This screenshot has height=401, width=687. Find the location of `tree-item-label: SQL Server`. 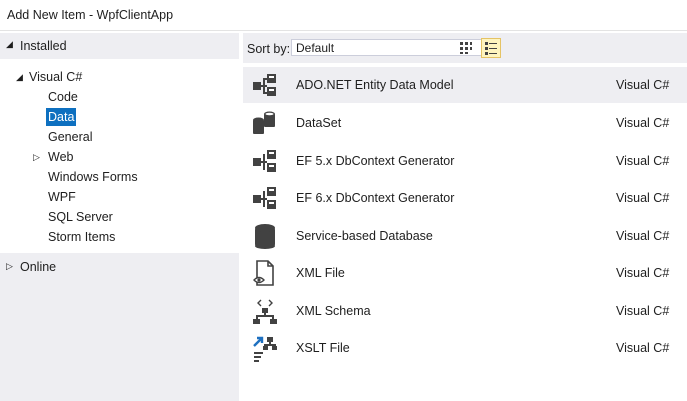

tree-item-label: SQL Server is located at coordinates (80, 217).